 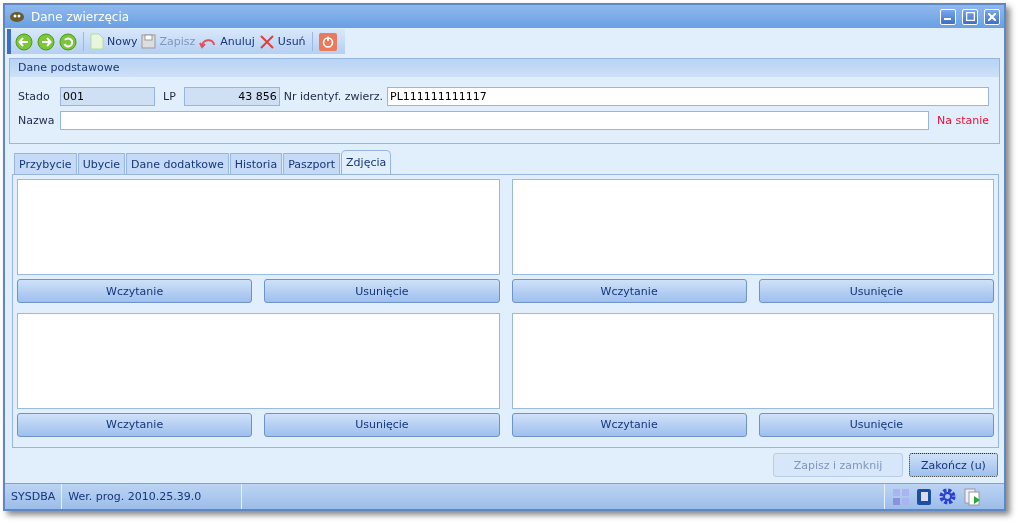 I want to click on floppy-icon, so click(x=149, y=41).